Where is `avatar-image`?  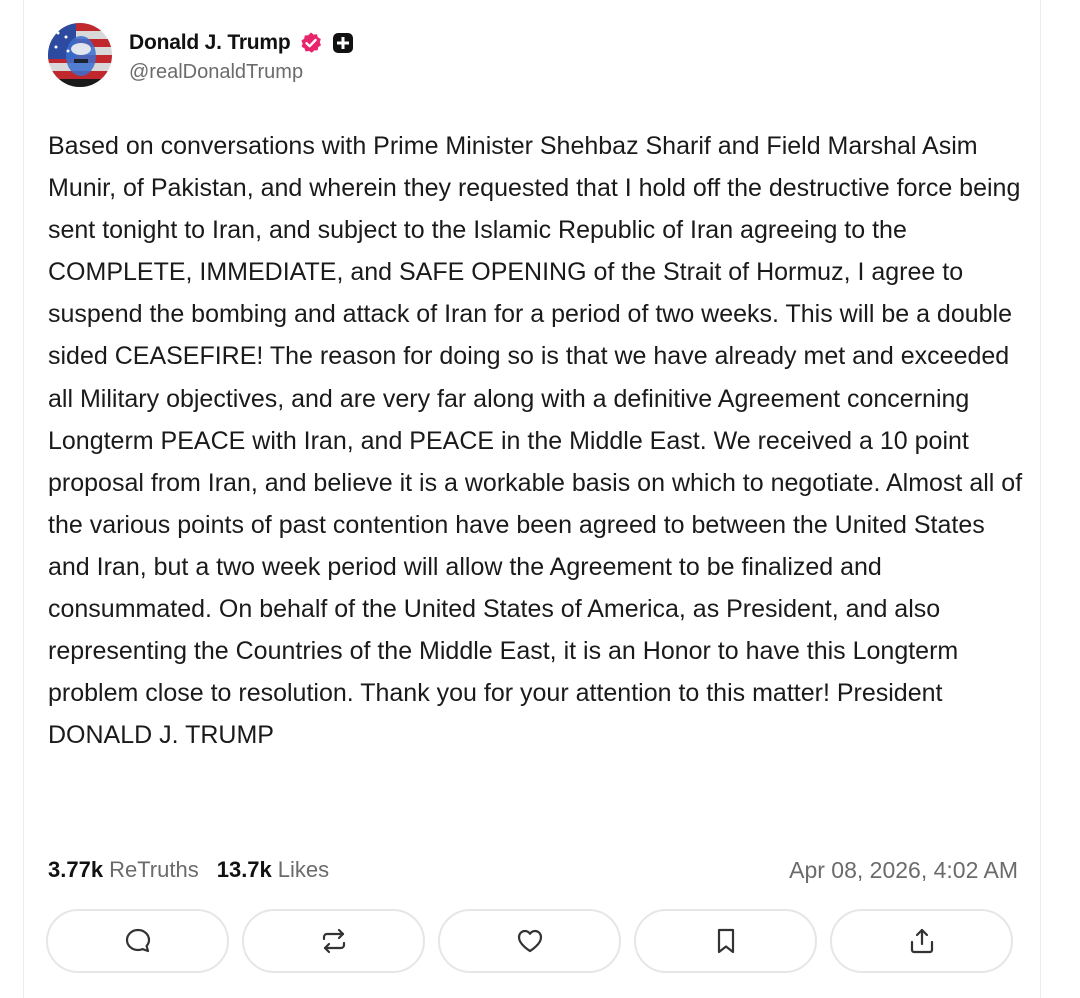 avatar-image is located at coordinates (80, 55).